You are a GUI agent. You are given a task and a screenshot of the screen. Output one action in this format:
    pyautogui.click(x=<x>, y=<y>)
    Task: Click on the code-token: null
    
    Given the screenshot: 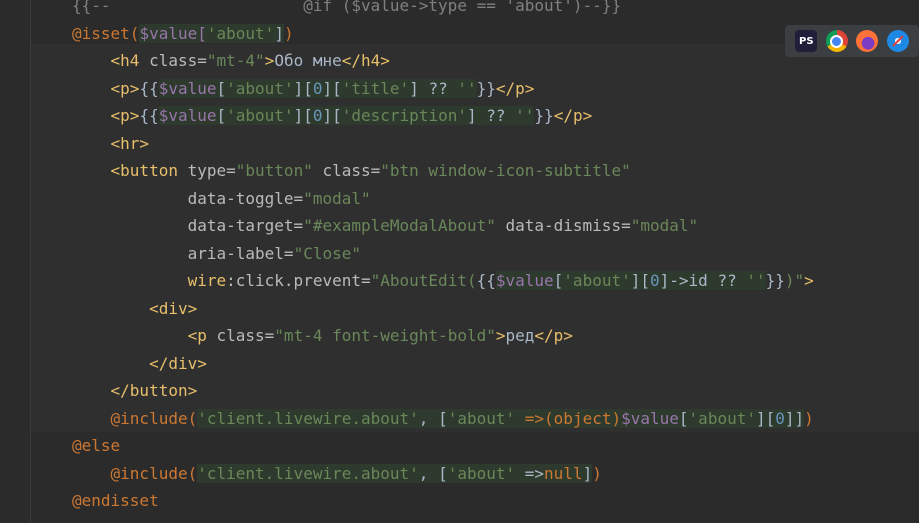 What is the action you would take?
    pyautogui.click(x=563, y=473)
    